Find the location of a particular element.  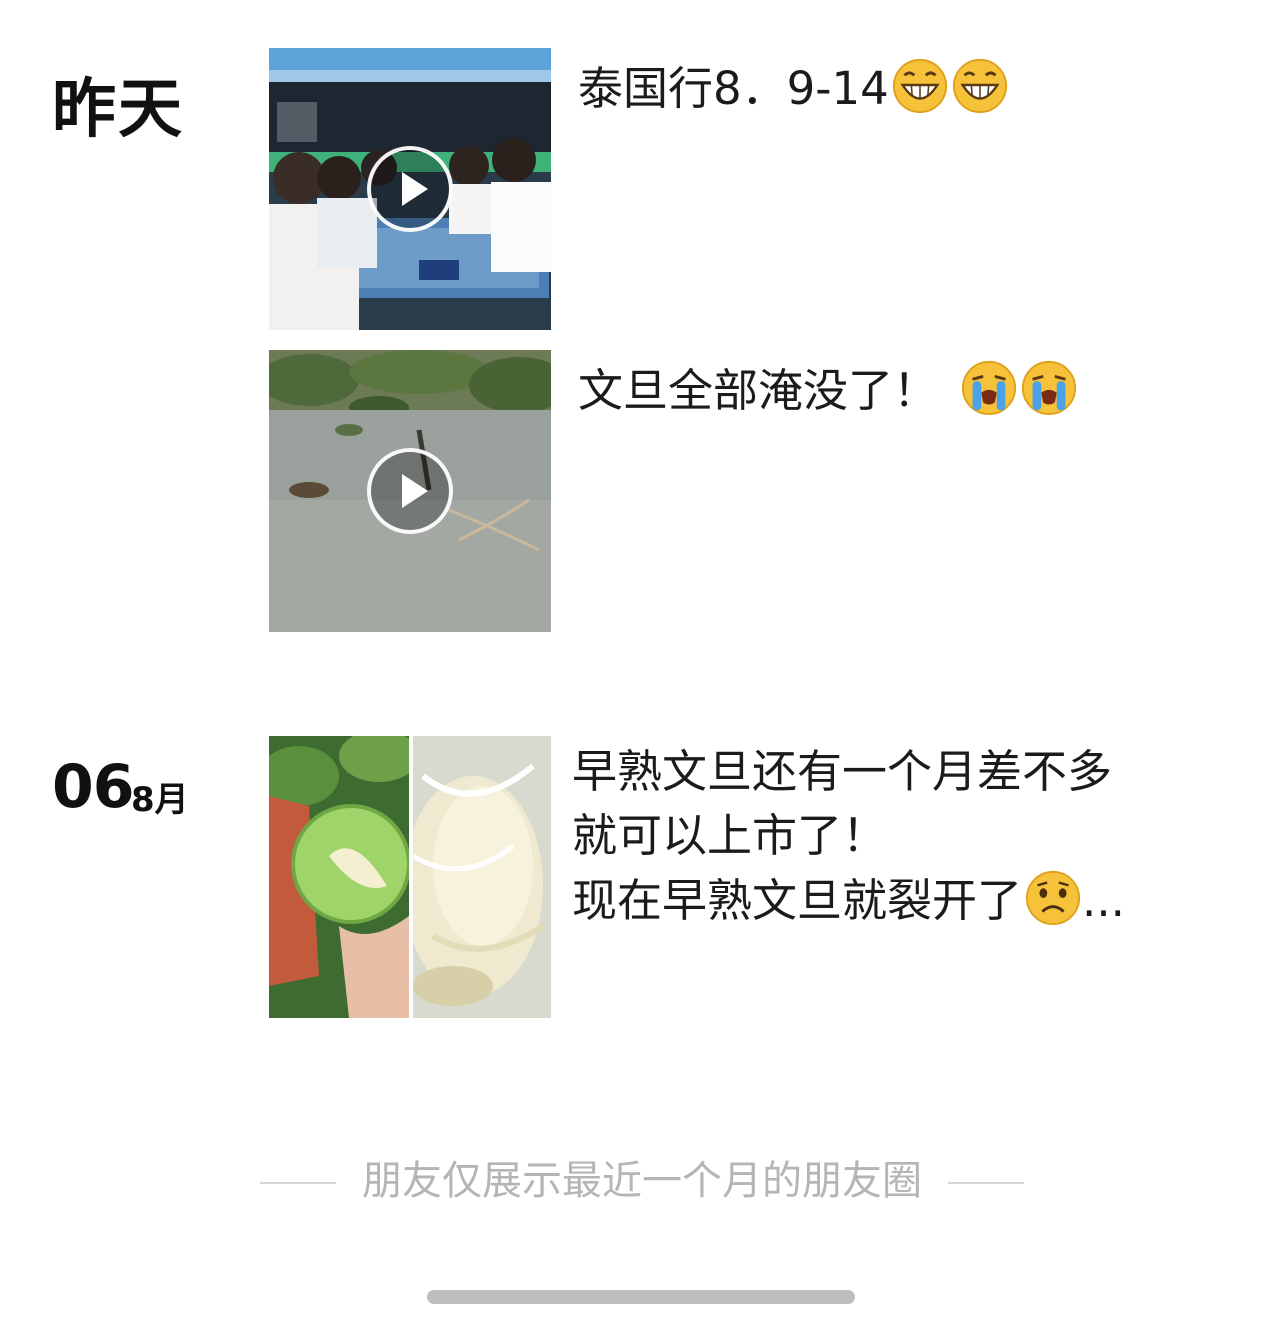

frown-emoji is located at coordinates (1053, 898).